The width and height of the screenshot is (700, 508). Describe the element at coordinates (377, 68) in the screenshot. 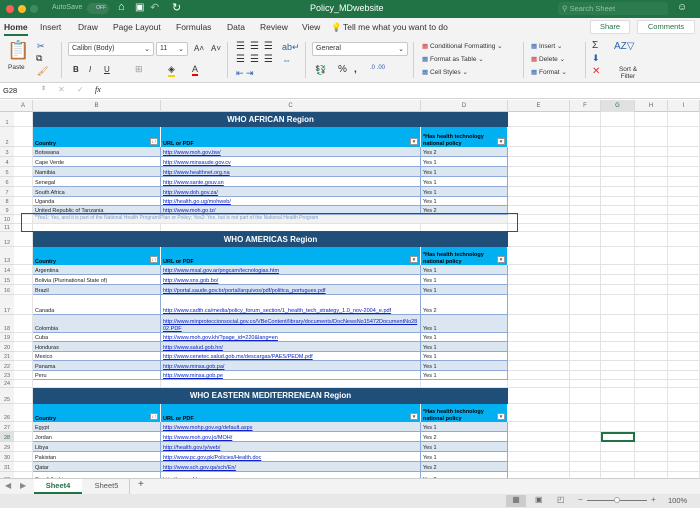

I see `decimal-icons: .0 .00` at that location.